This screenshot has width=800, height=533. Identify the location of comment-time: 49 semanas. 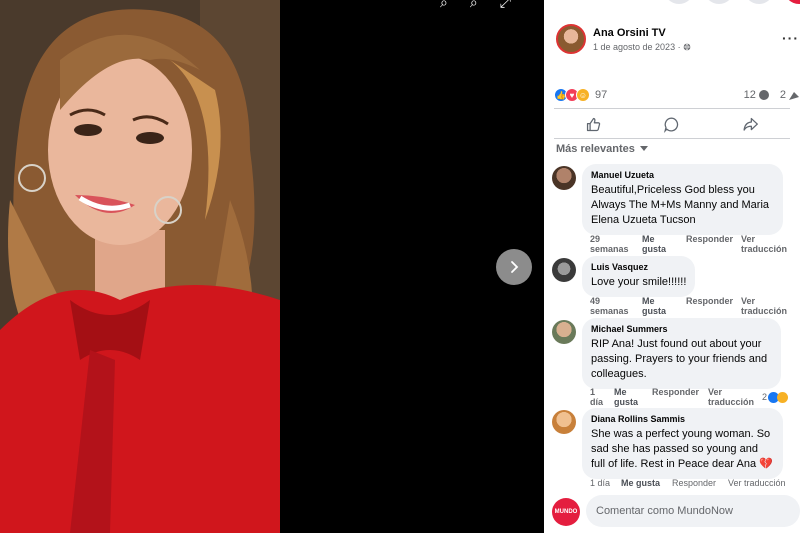
(616, 306).